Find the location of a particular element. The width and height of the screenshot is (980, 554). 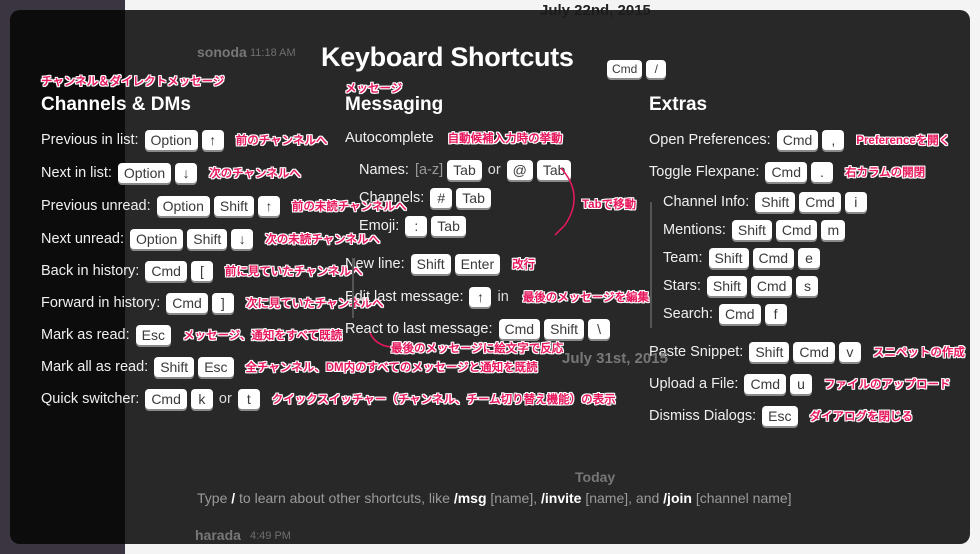

react-annotation-curve is located at coordinates (381, 340).